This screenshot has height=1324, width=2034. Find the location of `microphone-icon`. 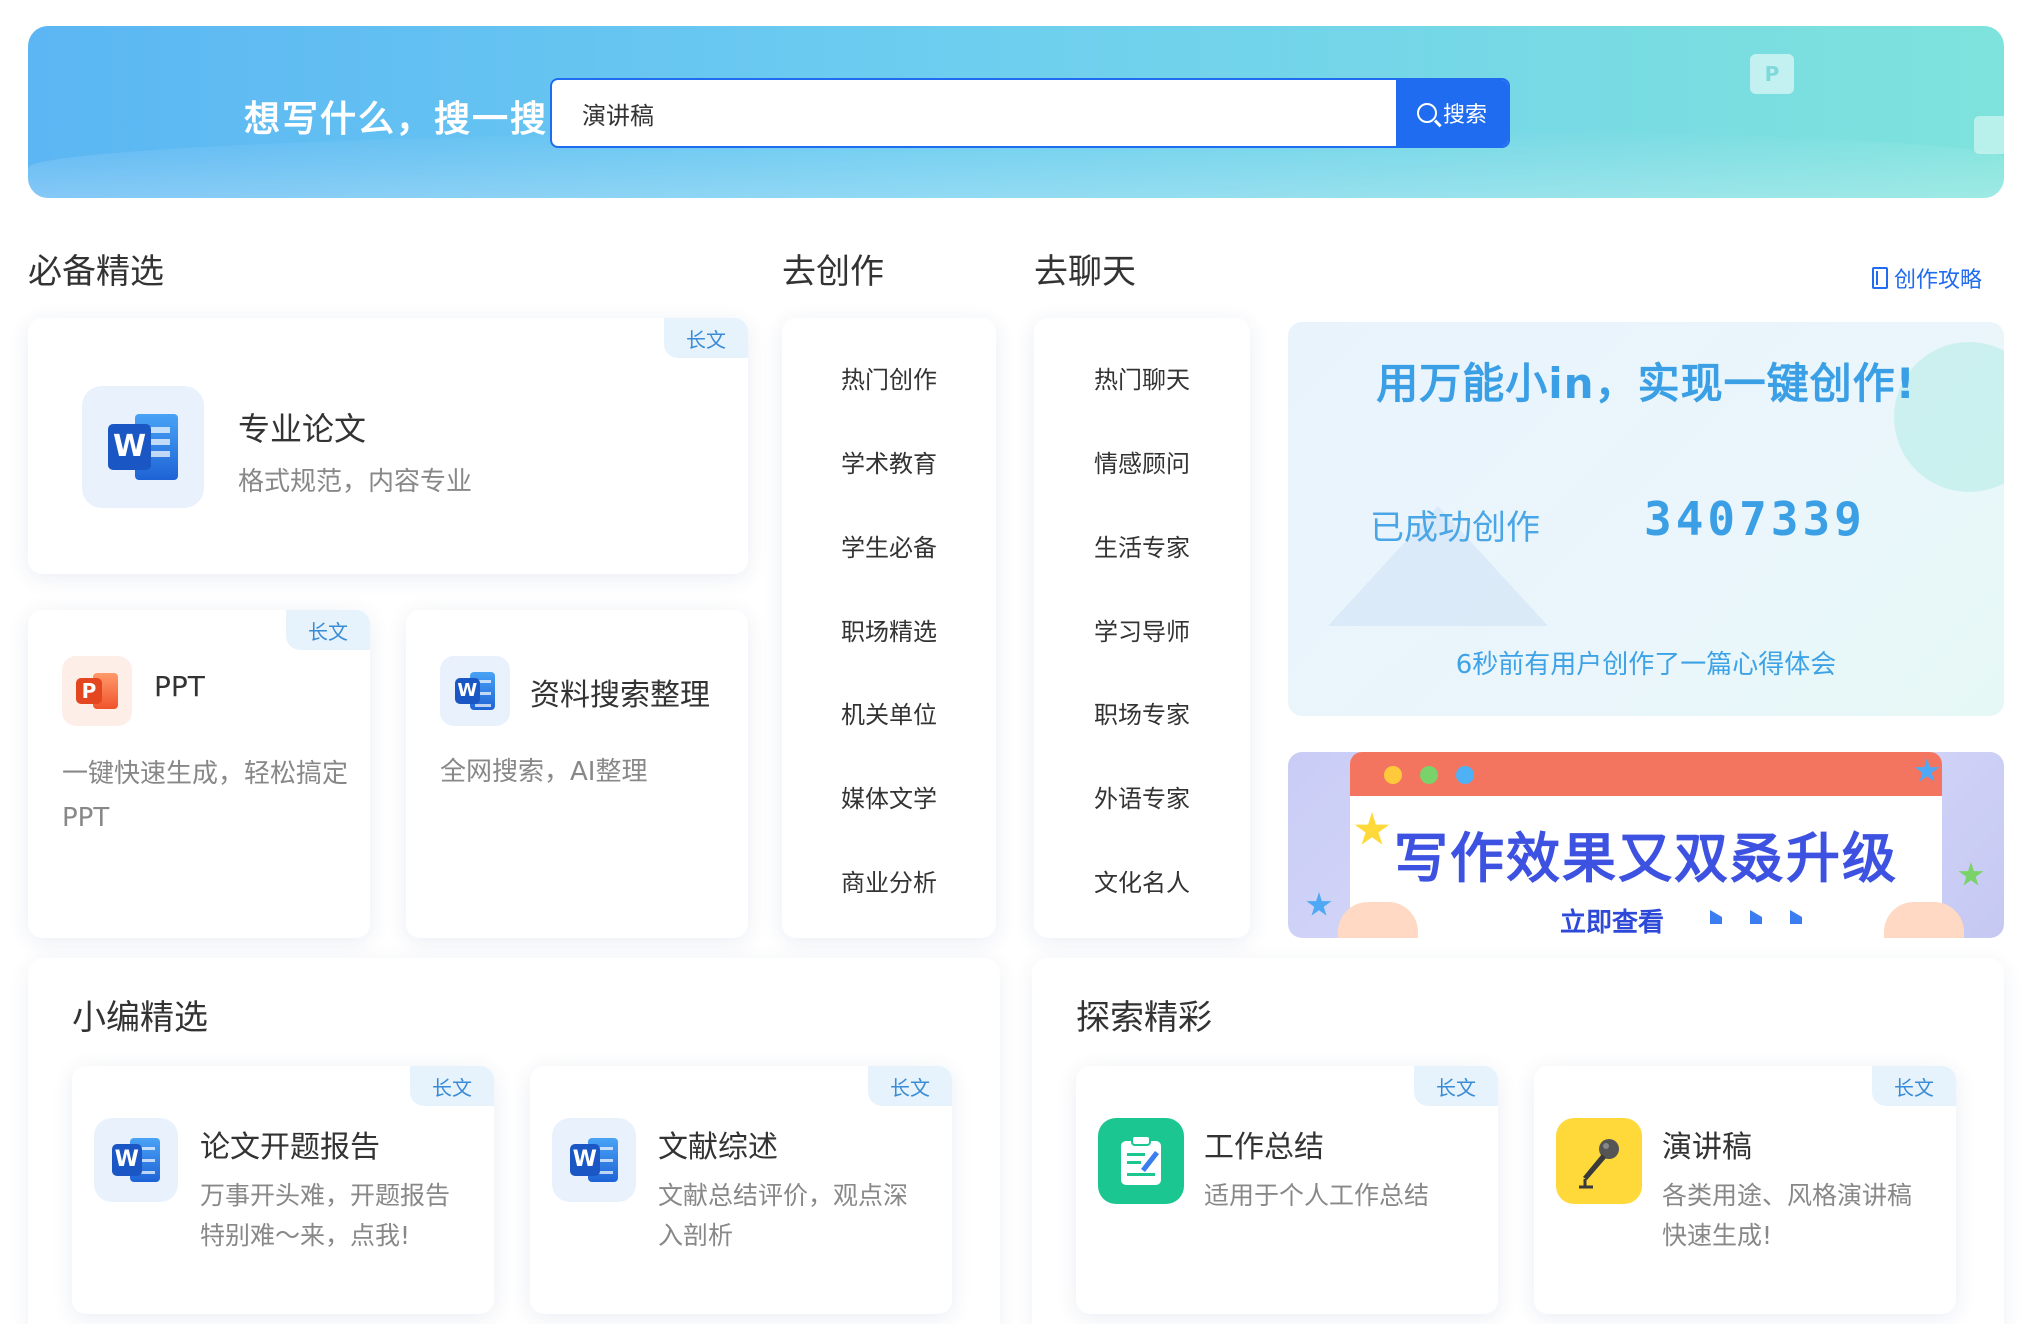

microphone-icon is located at coordinates (1599, 1161).